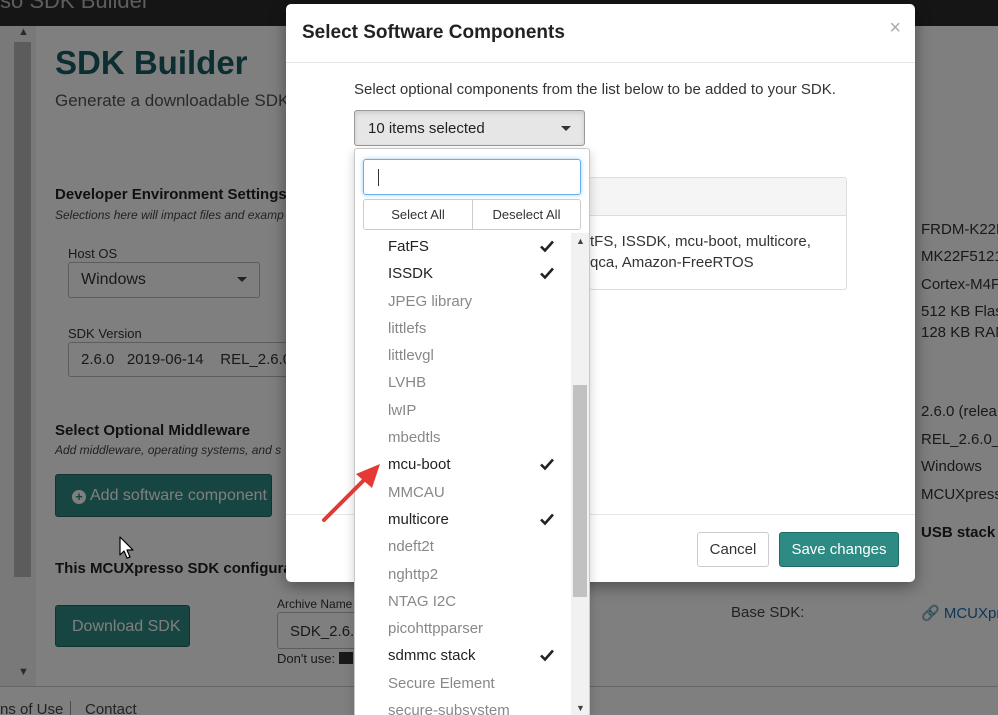  I want to click on dropdown-option-label: lwIP, so click(402, 410).